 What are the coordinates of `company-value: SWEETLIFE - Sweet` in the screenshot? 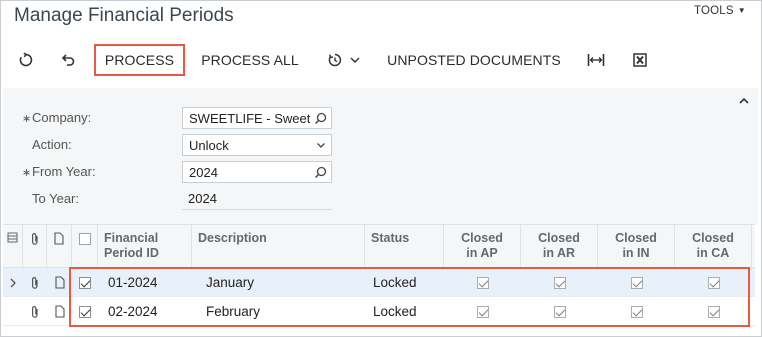 It's located at (250, 118).